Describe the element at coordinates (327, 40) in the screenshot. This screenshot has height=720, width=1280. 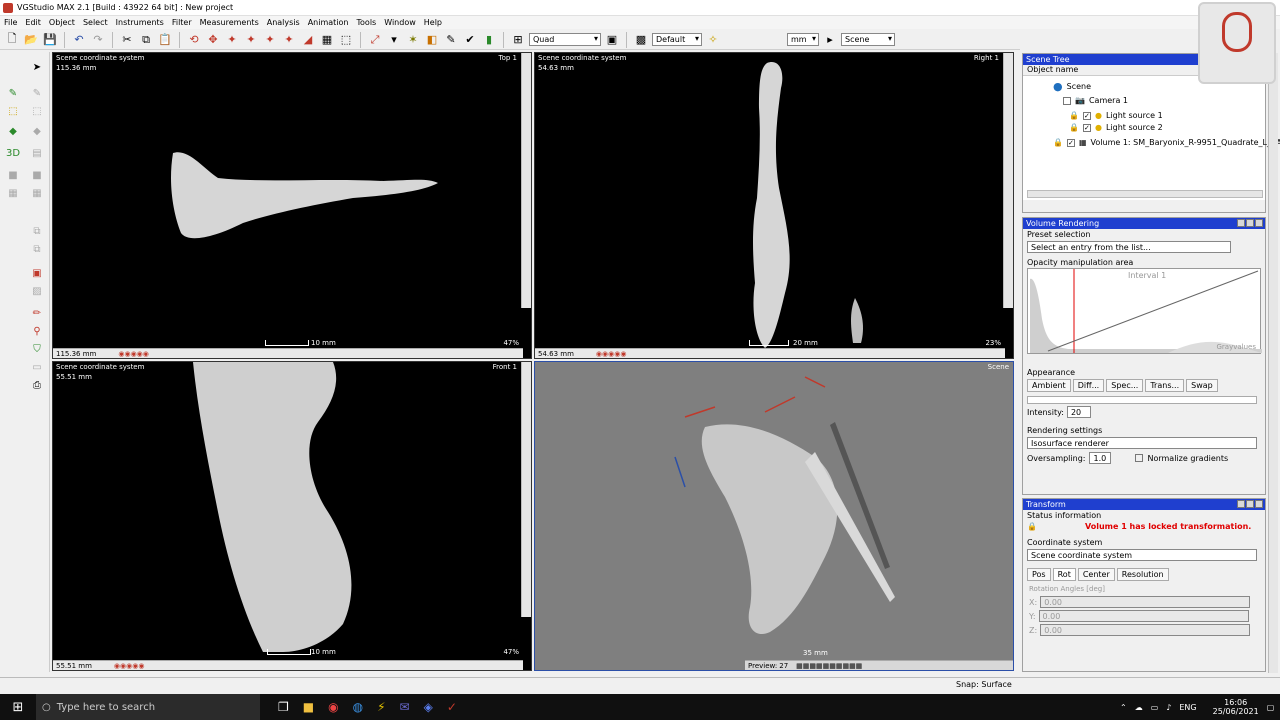
I see `crop-tool-icon: ▦` at that location.